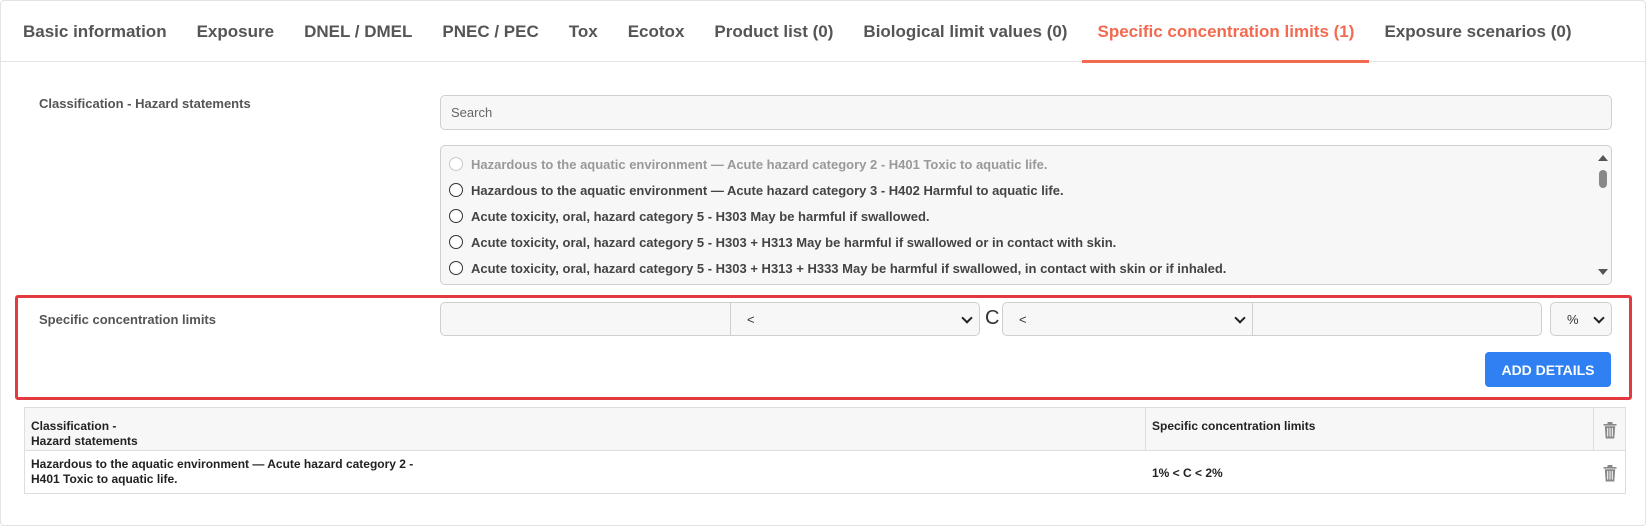  What do you see at coordinates (1187, 473) in the screenshot?
I see `row-limits: 1% < C < 2%` at bounding box center [1187, 473].